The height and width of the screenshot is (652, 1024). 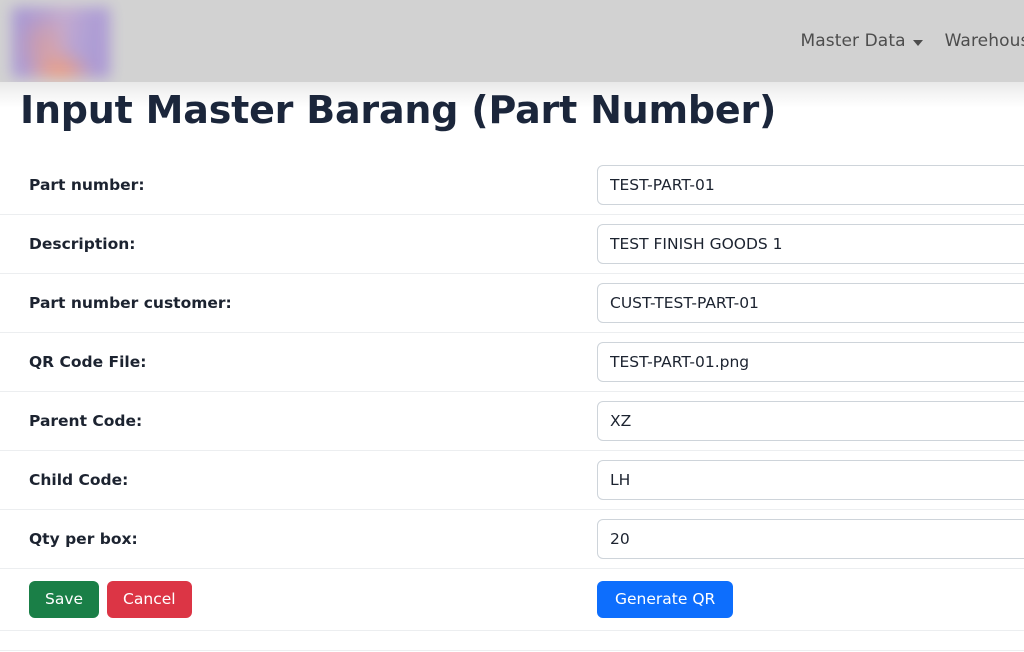 I want to click on field-qty-per-box, so click(x=810, y=538).